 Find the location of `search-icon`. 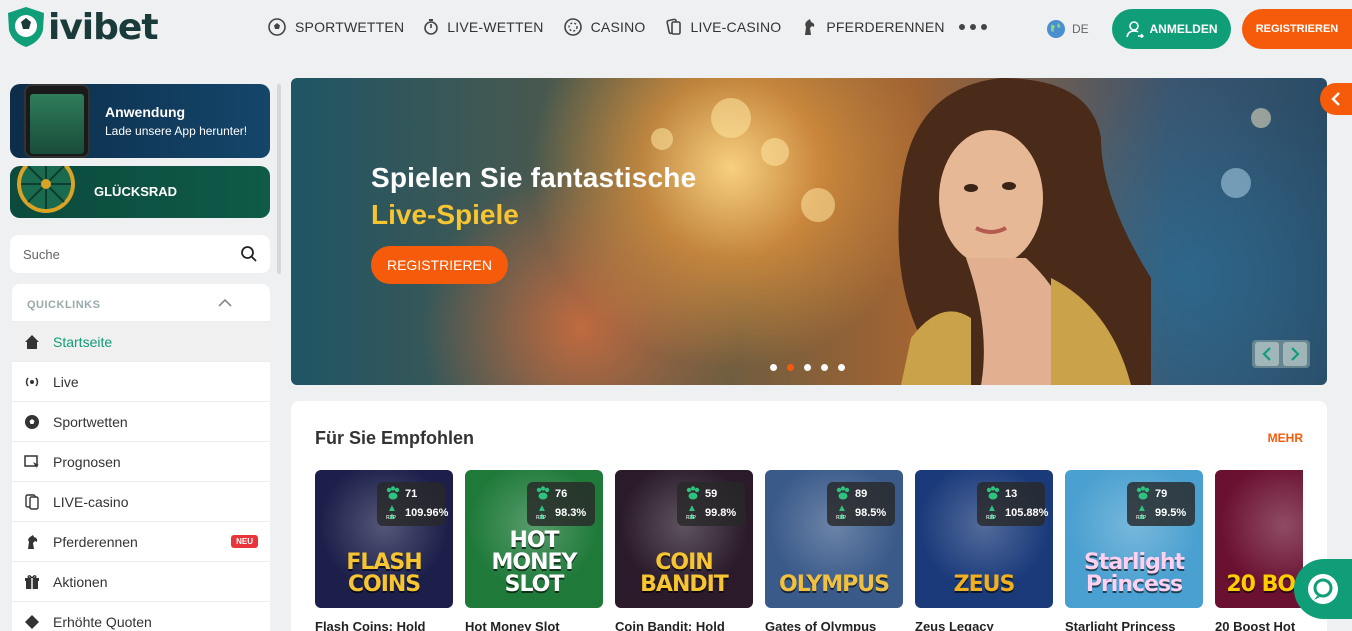

search-icon is located at coordinates (249, 254).